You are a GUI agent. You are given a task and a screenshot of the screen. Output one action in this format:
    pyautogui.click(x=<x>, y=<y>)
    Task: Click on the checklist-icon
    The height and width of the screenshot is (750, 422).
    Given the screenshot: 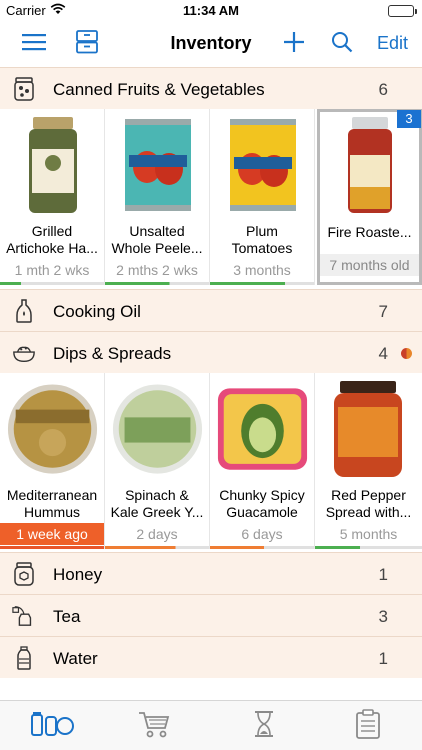 What is the action you would take?
    pyautogui.click(x=368, y=726)
    